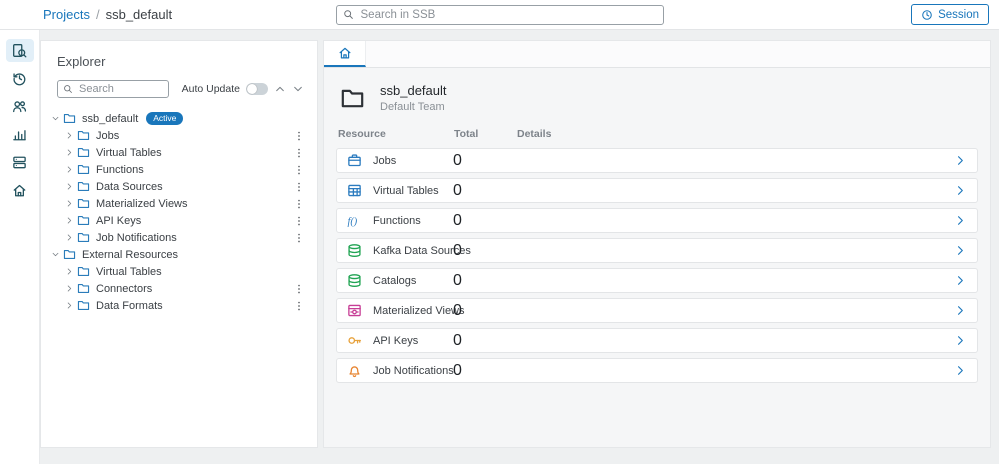 The image size is (999, 464). I want to click on resource-row-functions: f() Functions 0, so click(657, 220).